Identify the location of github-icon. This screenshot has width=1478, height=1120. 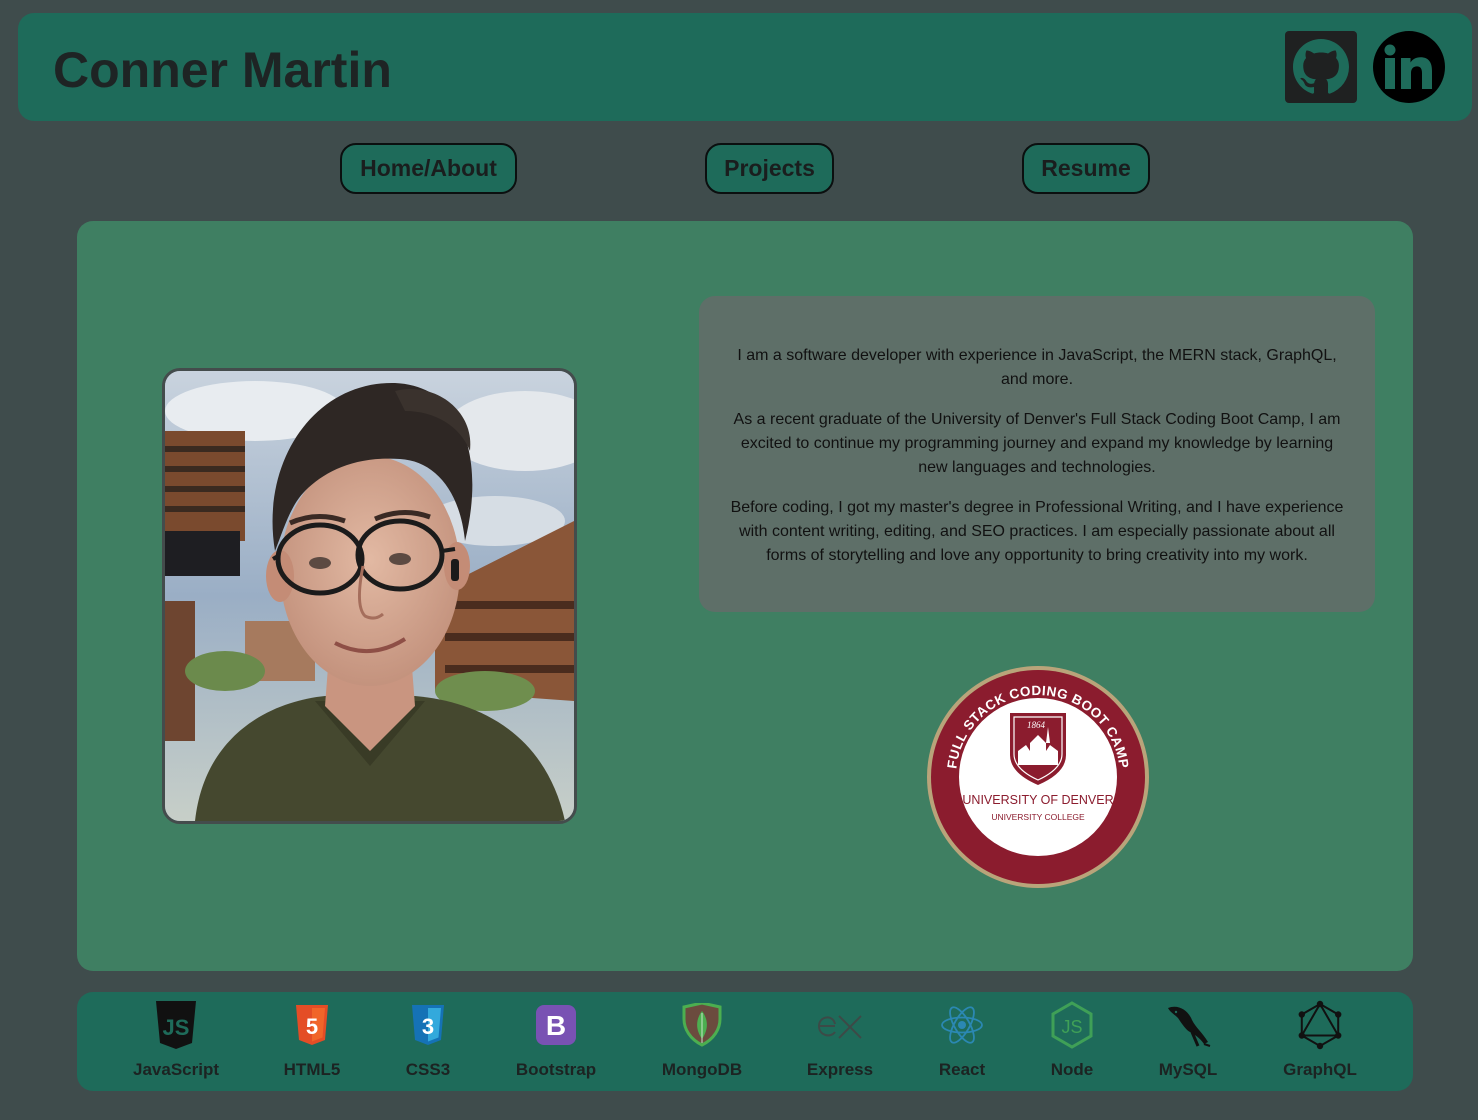
(1321, 66).